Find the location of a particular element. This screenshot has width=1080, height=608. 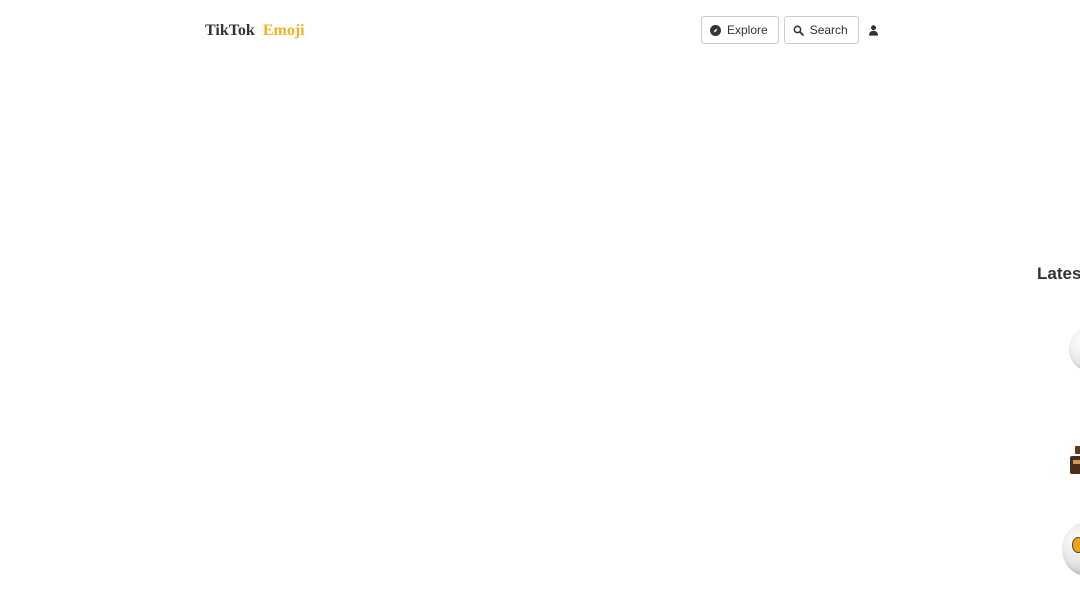

user-icon is located at coordinates (873, 30).